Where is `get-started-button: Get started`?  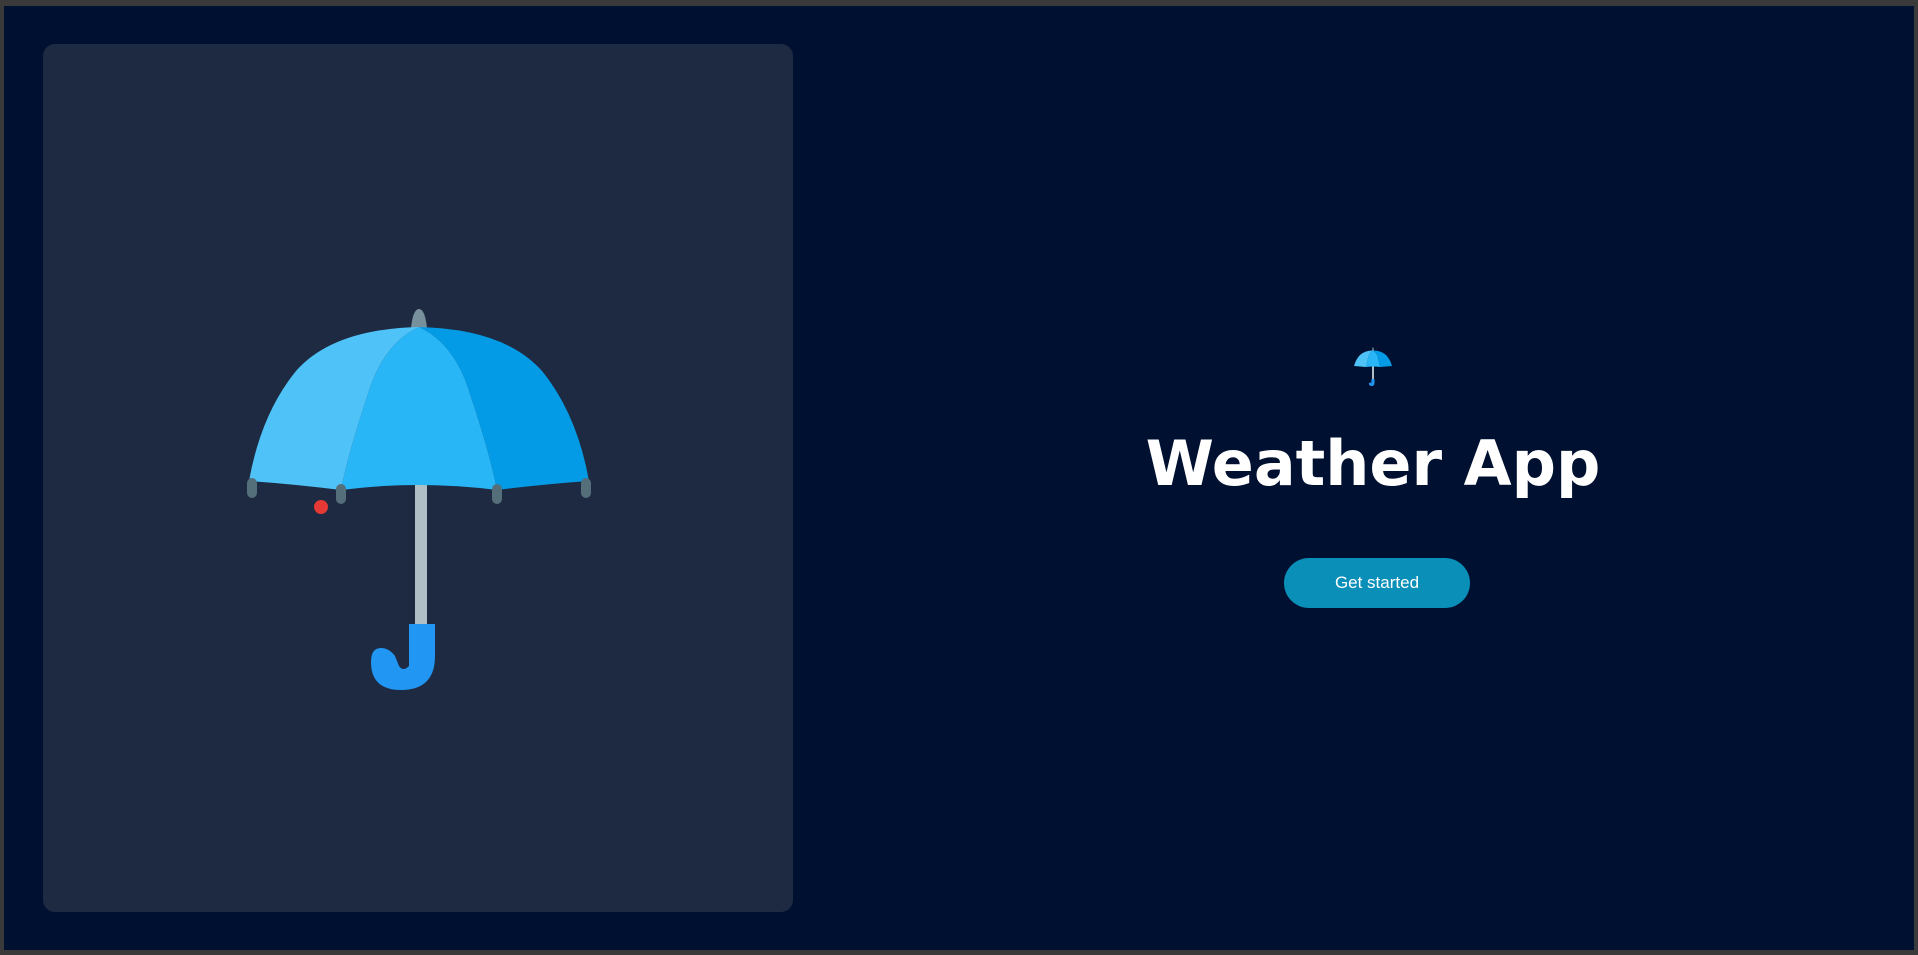
get-started-button: Get started is located at coordinates (1377, 583).